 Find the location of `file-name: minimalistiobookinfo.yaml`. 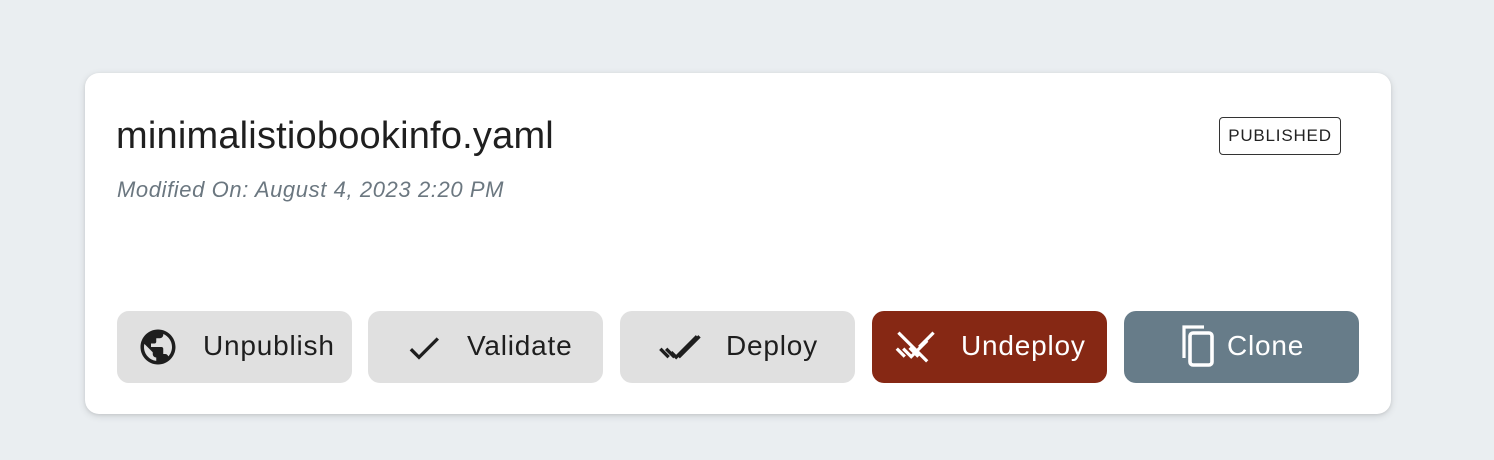

file-name: minimalistiobookinfo.yaml is located at coordinates (335, 136).